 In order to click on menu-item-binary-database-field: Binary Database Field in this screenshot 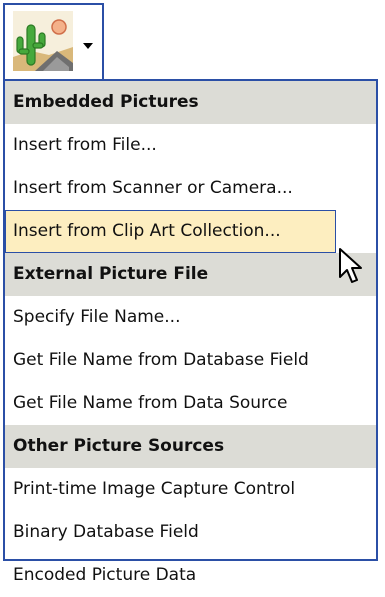, I will do `click(190, 532)`.